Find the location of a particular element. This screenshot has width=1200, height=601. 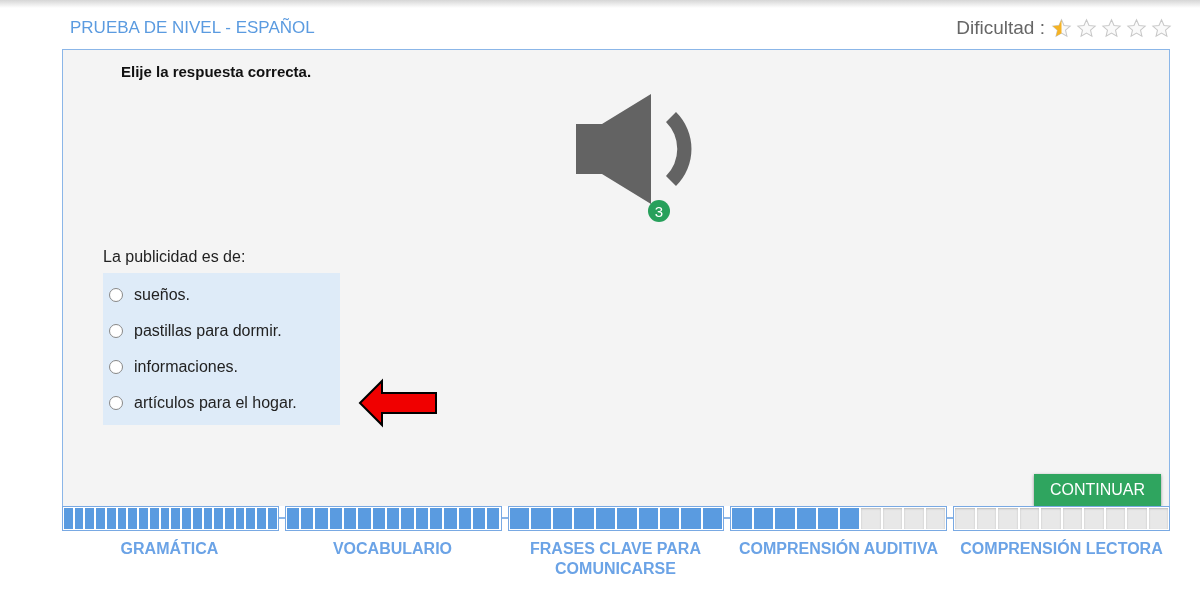

option-label: sueños. is located at coordinates (162, 295).